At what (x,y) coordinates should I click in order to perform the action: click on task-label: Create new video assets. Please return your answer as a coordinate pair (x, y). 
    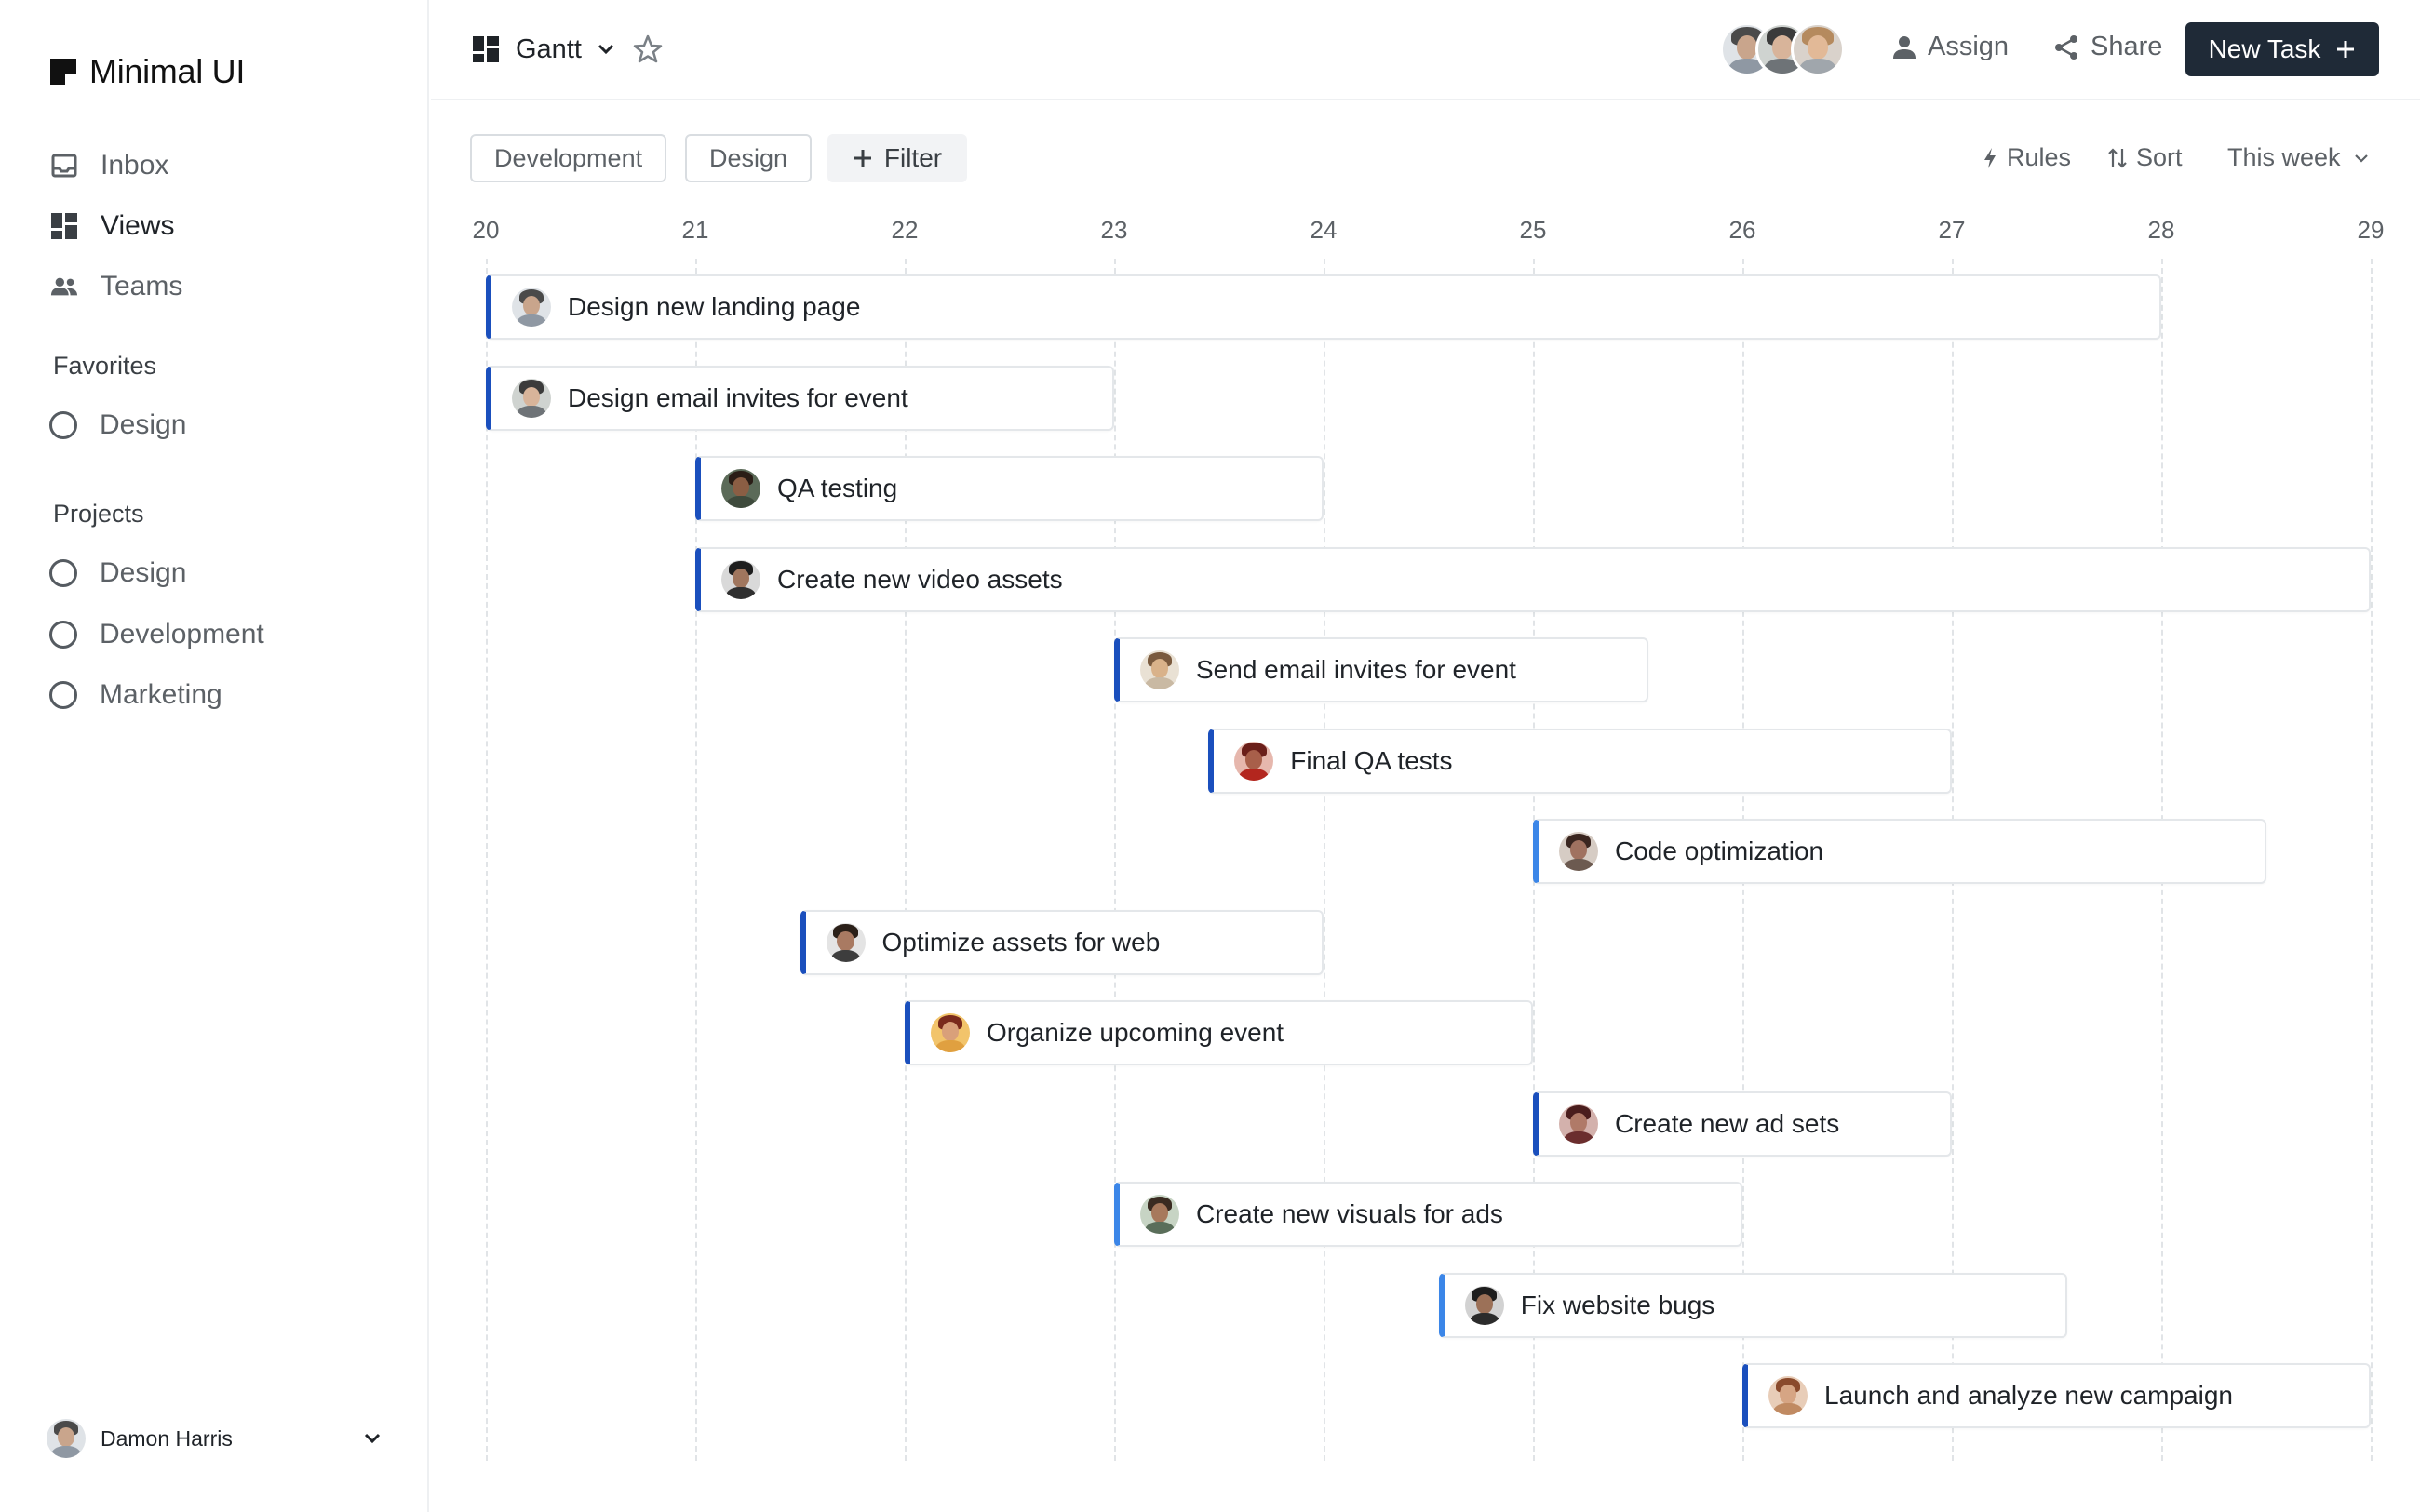
    Looking at the image, I should click on (920, 579).